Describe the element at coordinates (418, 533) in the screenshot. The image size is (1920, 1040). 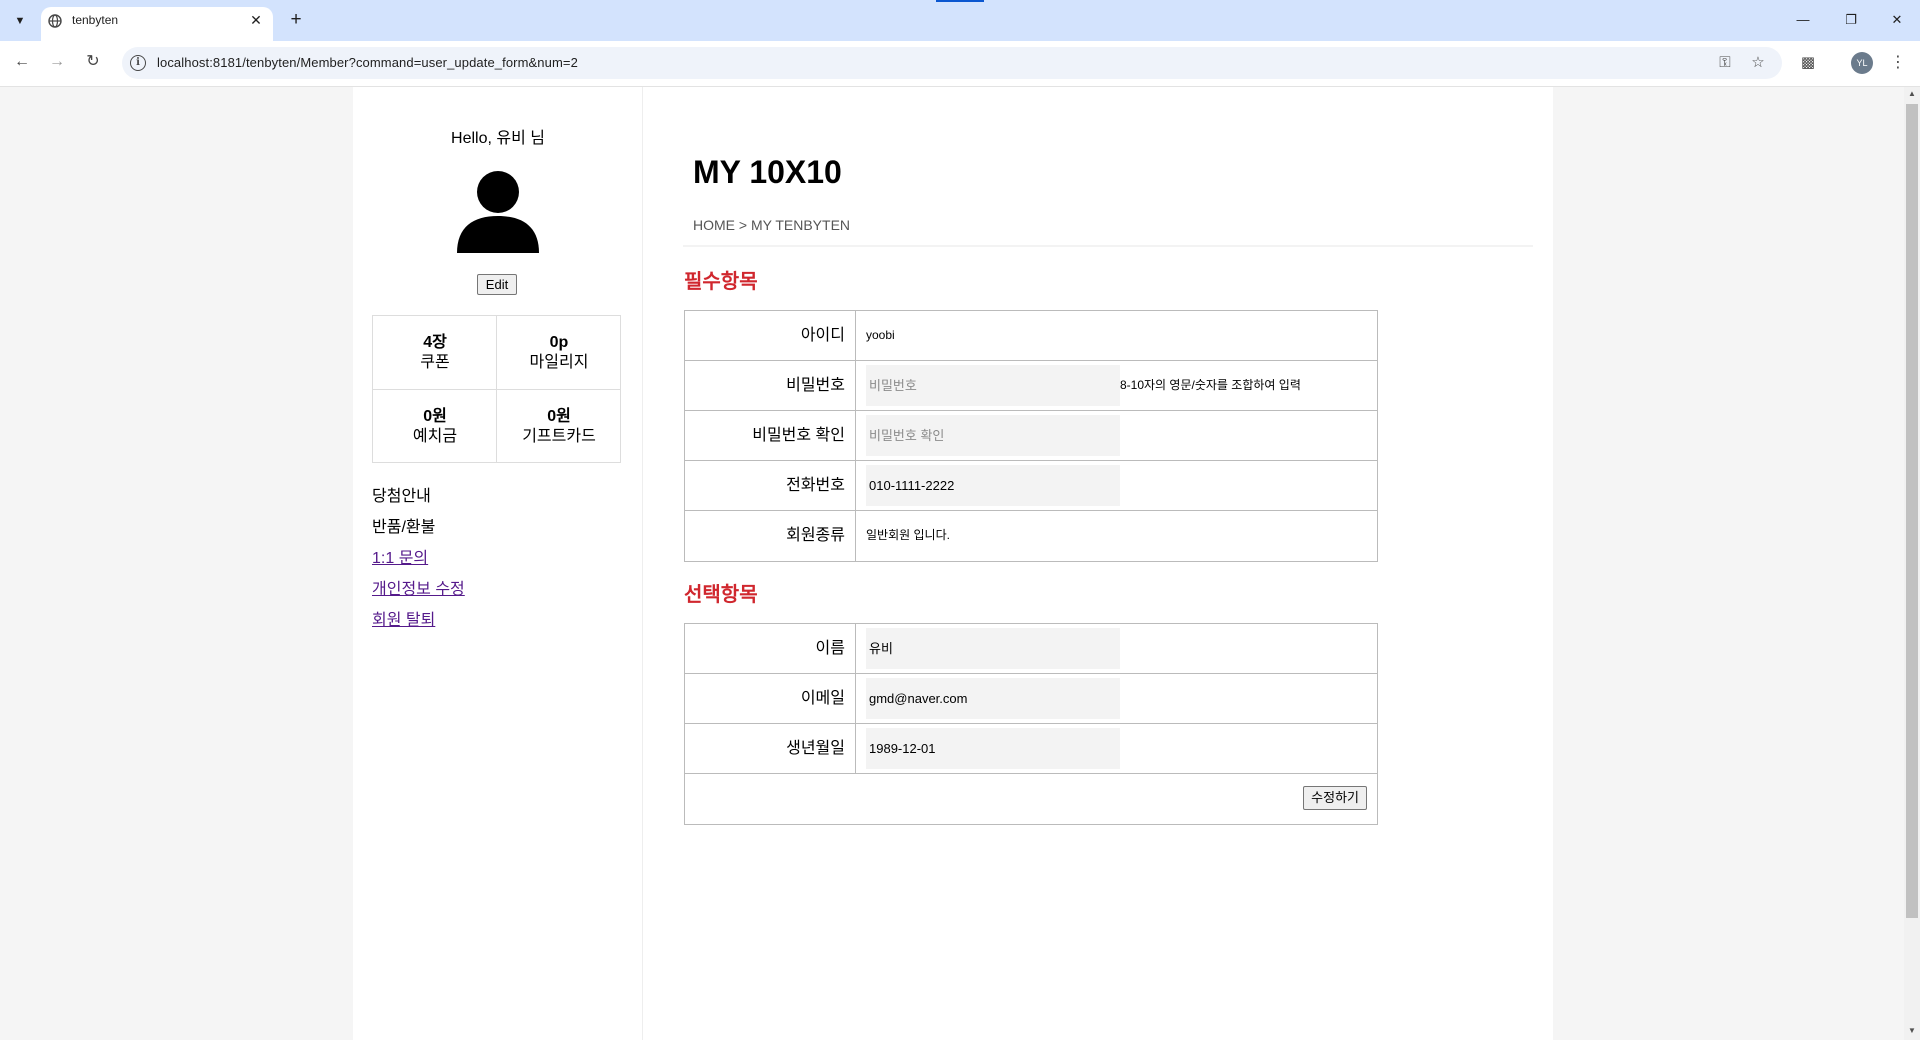
I see `menu-item-returns: 반품/환불` at that location.